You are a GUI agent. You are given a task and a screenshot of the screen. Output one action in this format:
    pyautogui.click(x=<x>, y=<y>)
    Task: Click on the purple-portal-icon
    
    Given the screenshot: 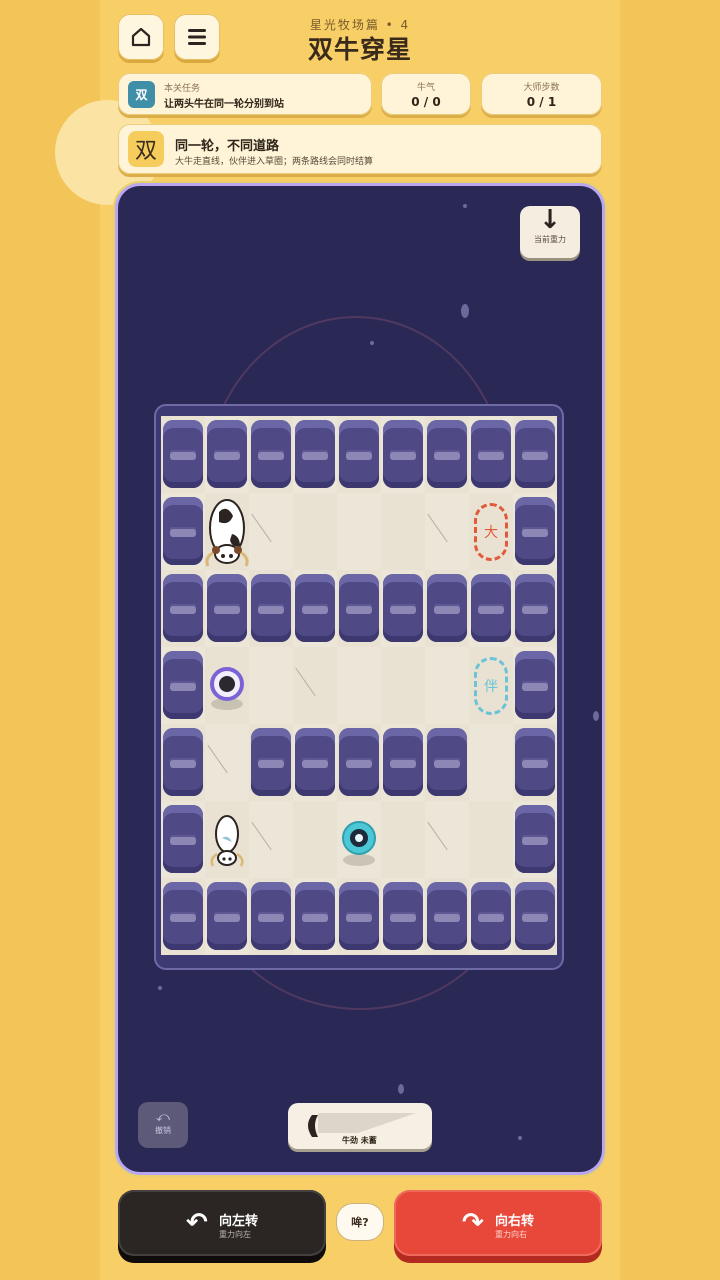 What is the action you would take?
    pyautogui.click(x=227, y=688)
    